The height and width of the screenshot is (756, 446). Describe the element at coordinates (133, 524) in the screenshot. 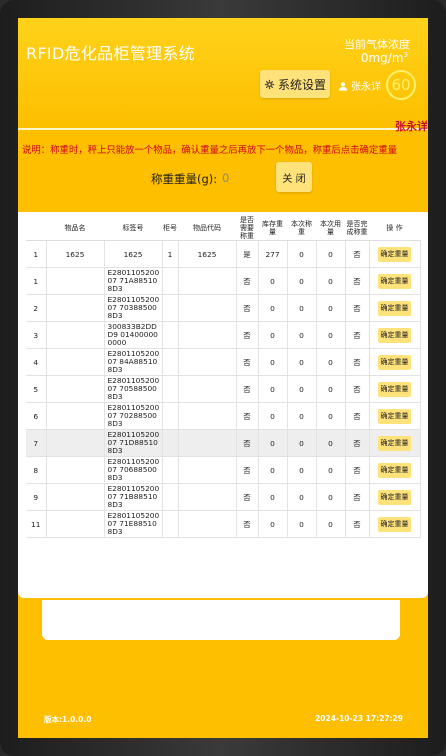

I see `cell-tag: E280110520007 71E885108D3` at that location.